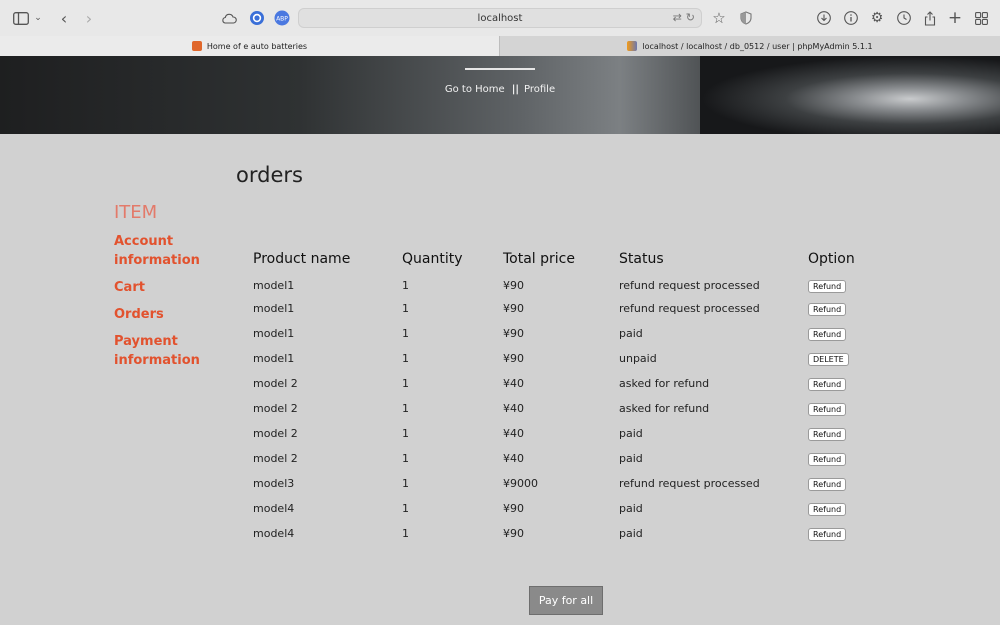 This screenshot has width=1000, height=625. What do you see at coordinates (64, 18) in the screenshot?
I see `back-icon: ‹` at bounding box center [64, 18].